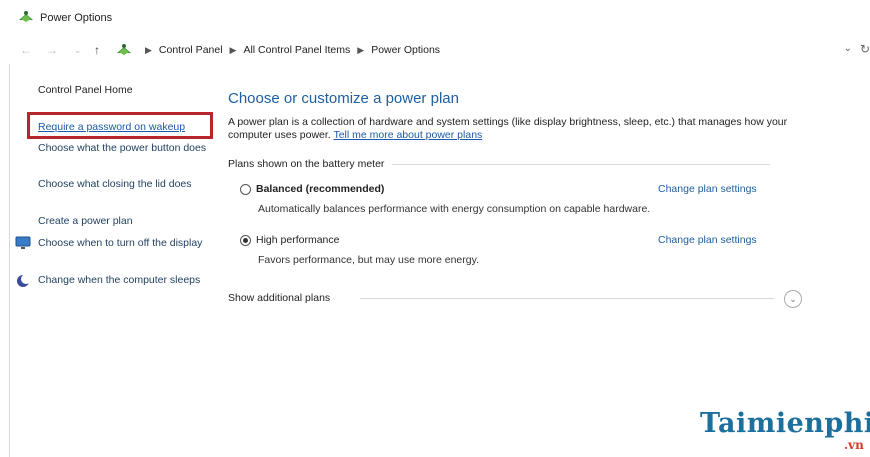  What do you see at coordinates (85, 90) in the screenshot?
I see `sidebar-item-control-panel-home: Control Panel Home` at bounding box center [85, 90].